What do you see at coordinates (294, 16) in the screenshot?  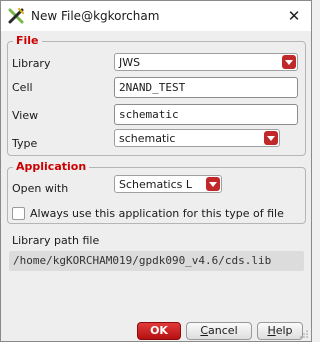 I see `close-icon: ✕` at bounding box center [294, 16].